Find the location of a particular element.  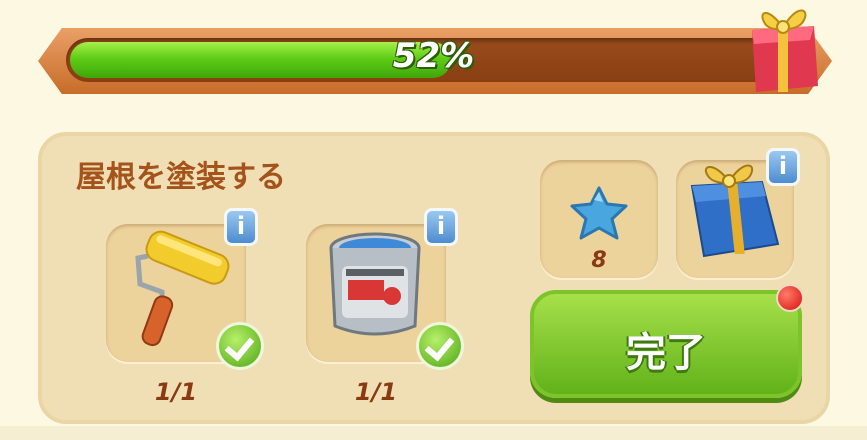

item-count-paint-can: 1/1 is located at coordinates (376, 392).